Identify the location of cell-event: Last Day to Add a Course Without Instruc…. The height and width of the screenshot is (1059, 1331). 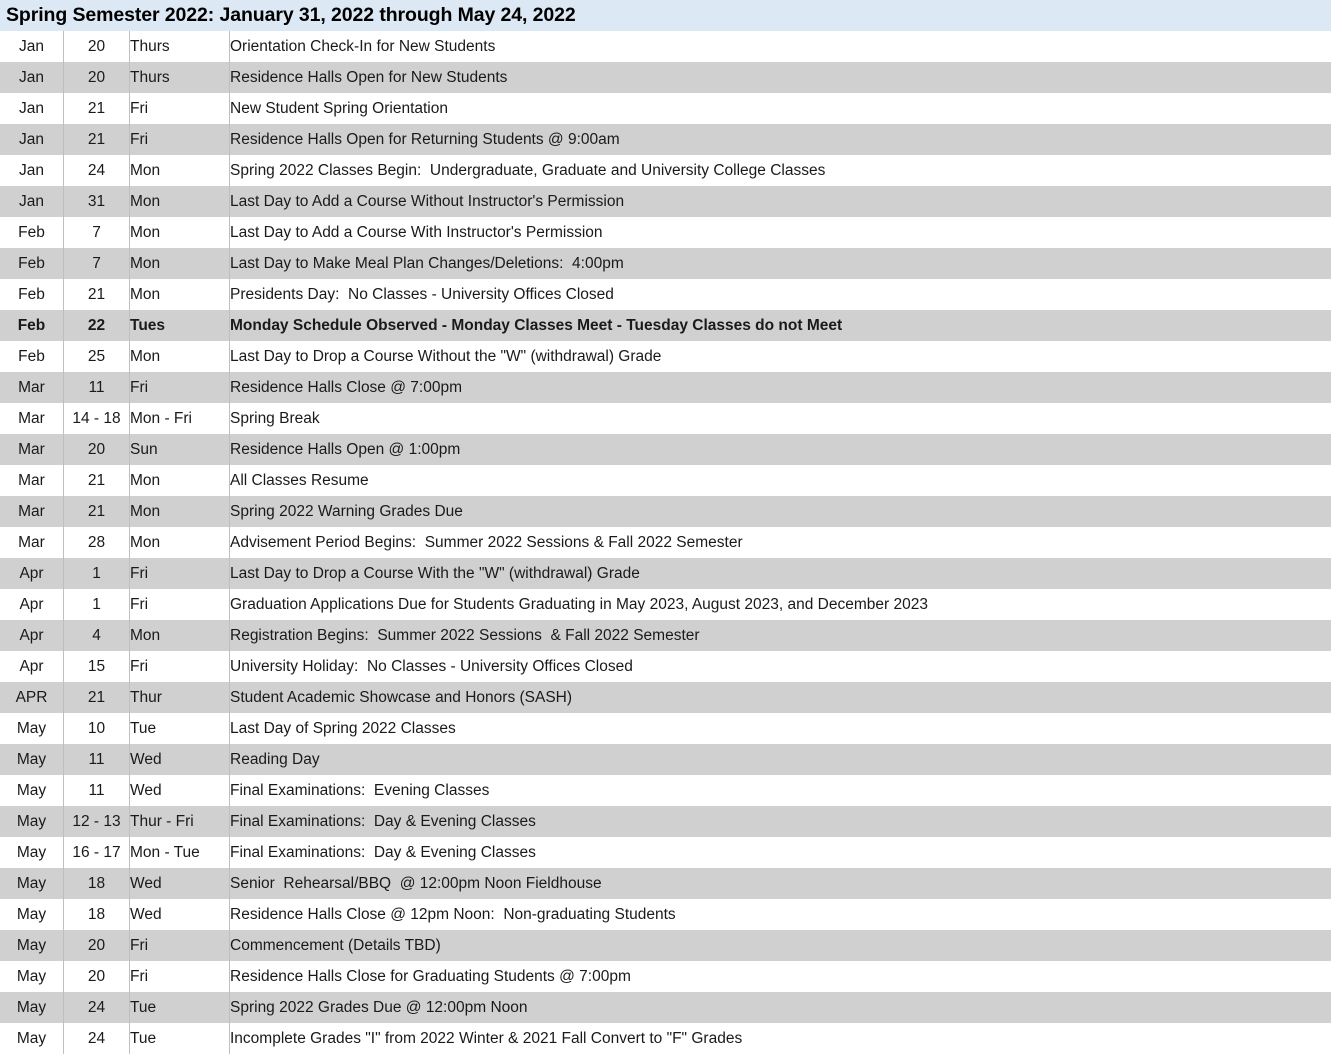
(780, 201).